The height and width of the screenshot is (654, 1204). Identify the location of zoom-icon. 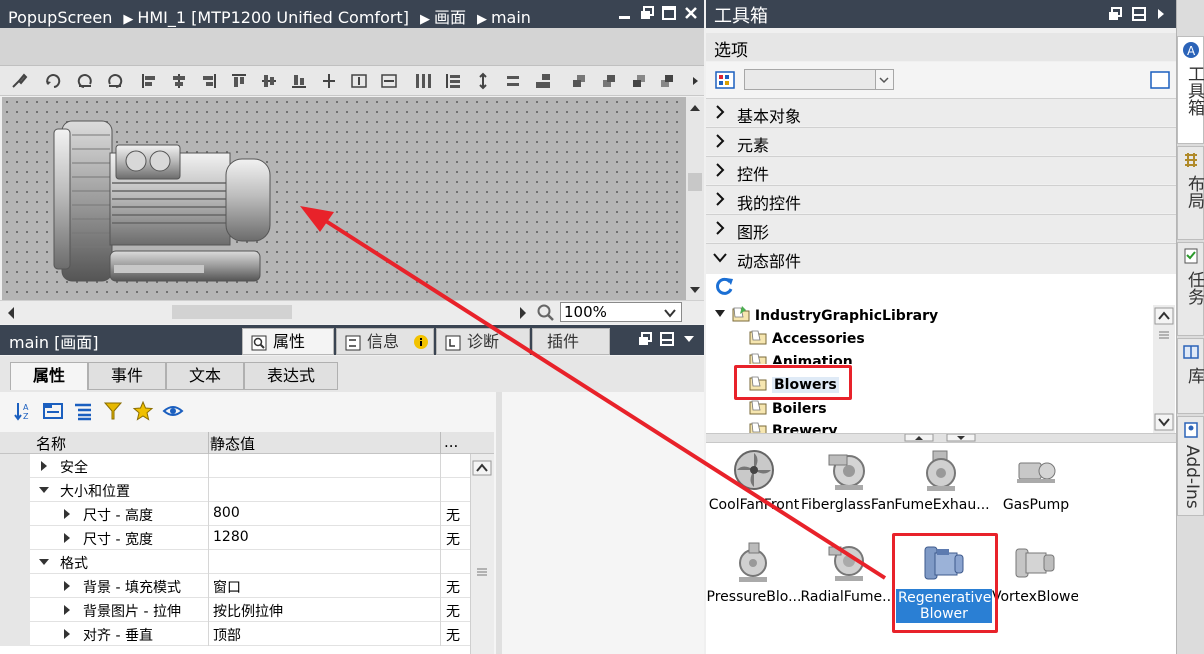
(546, 313).